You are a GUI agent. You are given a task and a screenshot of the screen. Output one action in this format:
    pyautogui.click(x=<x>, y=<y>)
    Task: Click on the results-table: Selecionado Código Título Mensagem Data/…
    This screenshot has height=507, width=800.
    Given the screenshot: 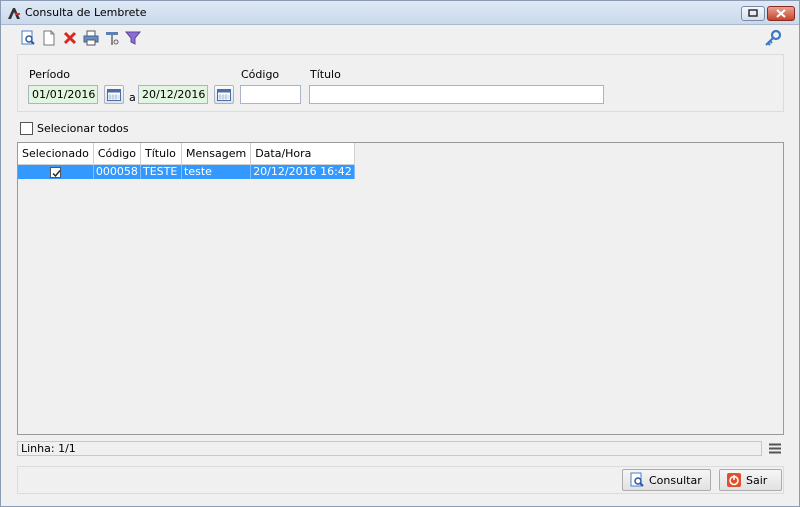 What is the action you would take?
    pyautogui.click(x=186, y=161)
    